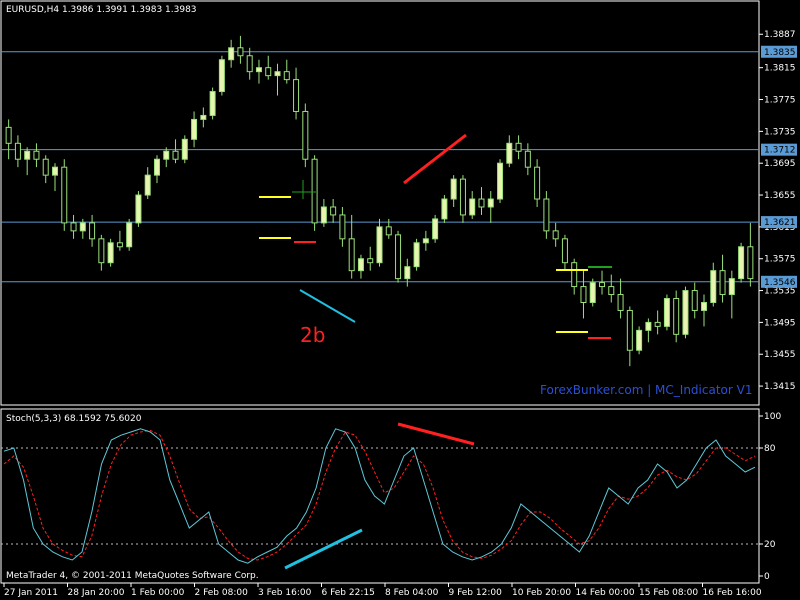 Image resolution: width=800 pixels, height=600 pixels. Describe the element at coordinates (780, 151) in the screenshot. I see `level-price-label: 1.3712` at that location.